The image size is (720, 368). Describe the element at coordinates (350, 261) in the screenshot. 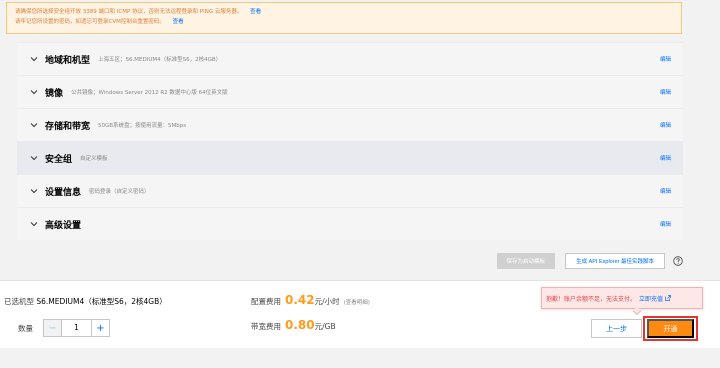

I see `action-row: 保存为启动模板 生成 API Explorer 最佳实践脚本` at that location.